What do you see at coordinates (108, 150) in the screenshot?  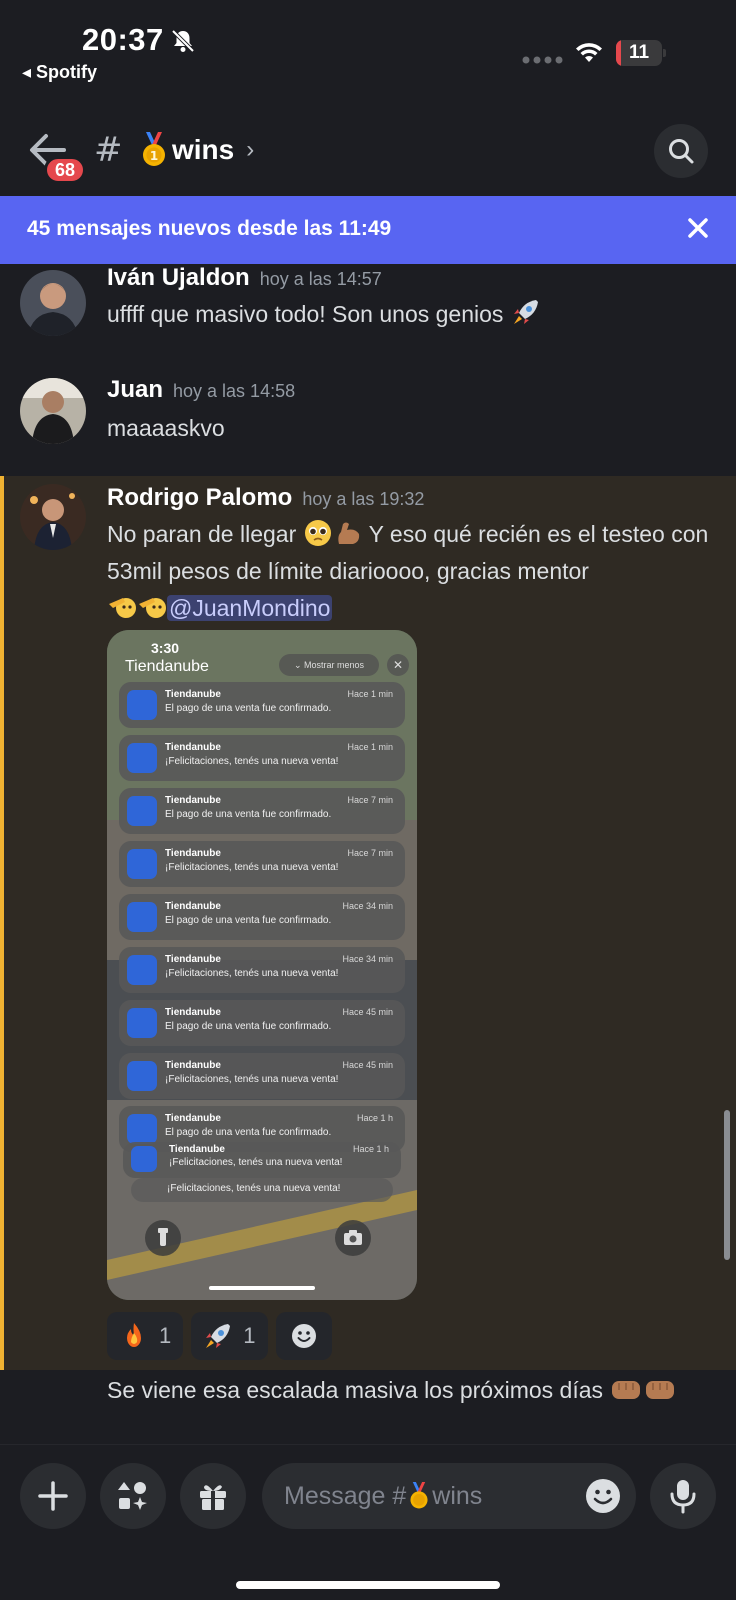 I see `channel-hash-icon: #` at bounding box center [108, 150].